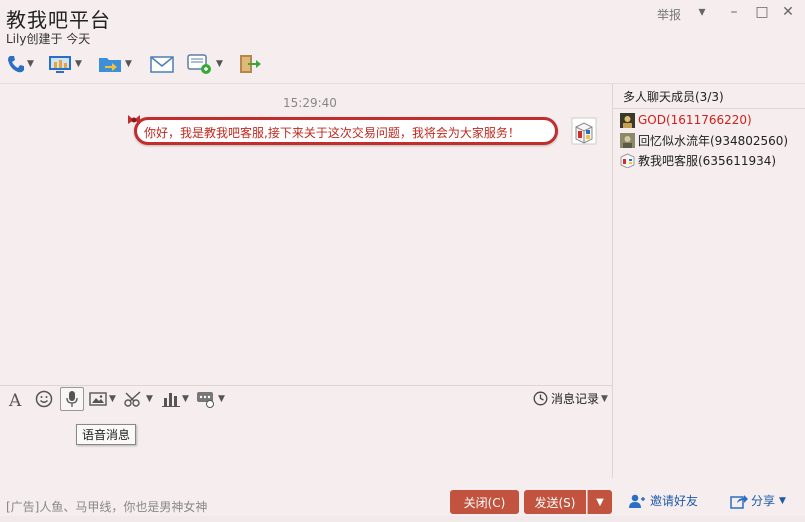 The width and height of the screenshot is (805, 522). Describe the element at coordinates (332, 133) in the screenshot. I see `message-text: 你好，我是教我吧客服,接下来关于这次交易问题，我将会为大家服务！` at that location.